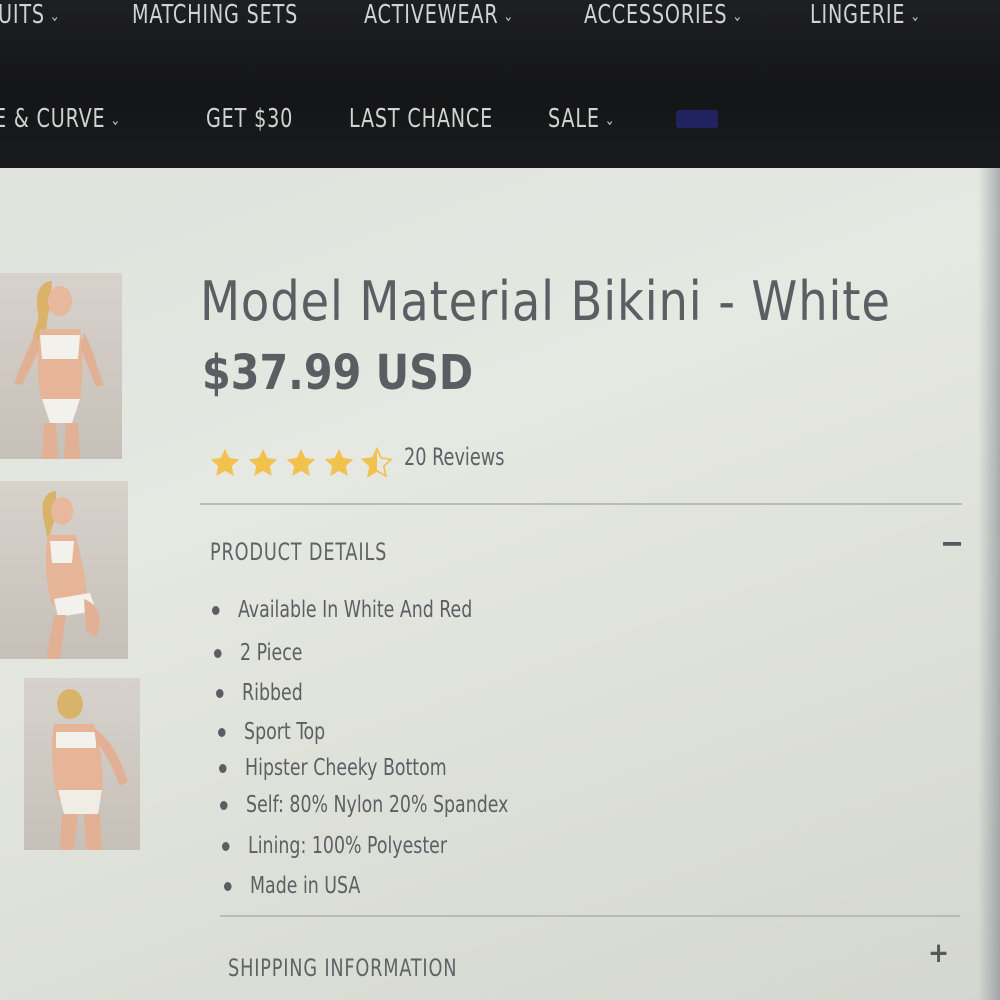 The image size is (1000, 1000). Describe the element at coordinates (22, 15) in the screenshot. I see `nav-label: UITS` at that location.